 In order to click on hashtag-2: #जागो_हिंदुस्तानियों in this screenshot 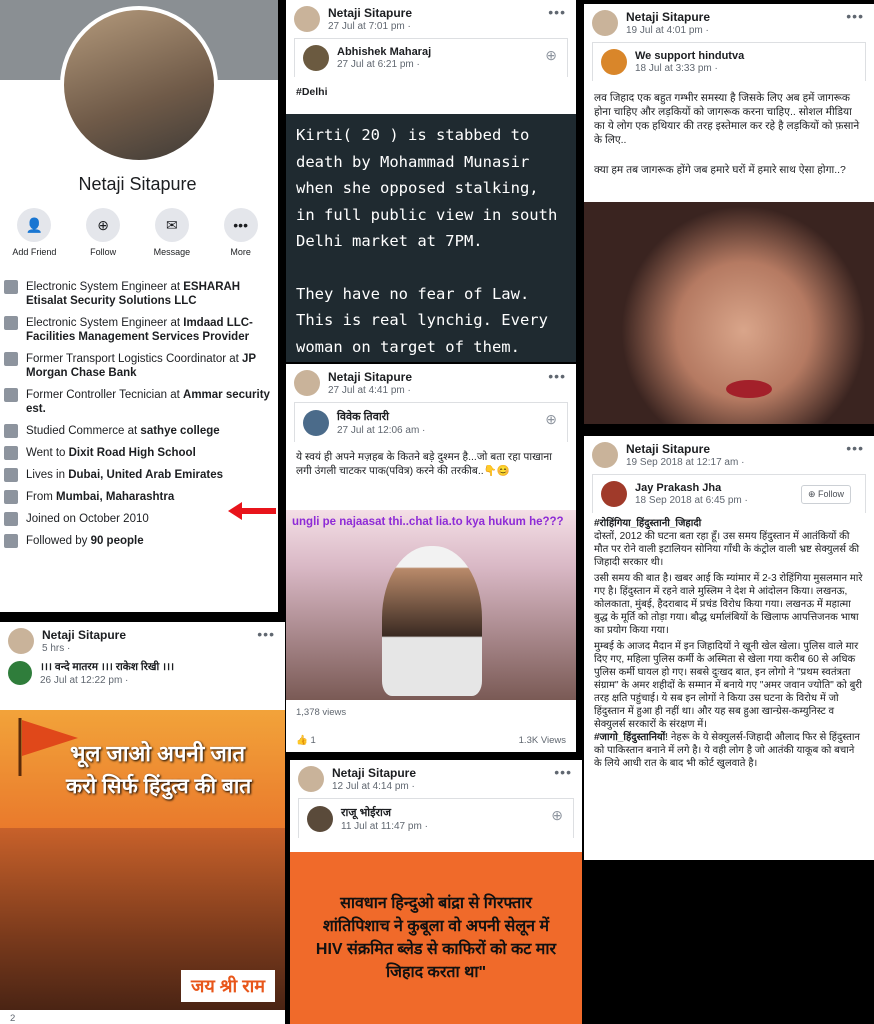, I will do `click(629, 737)`.